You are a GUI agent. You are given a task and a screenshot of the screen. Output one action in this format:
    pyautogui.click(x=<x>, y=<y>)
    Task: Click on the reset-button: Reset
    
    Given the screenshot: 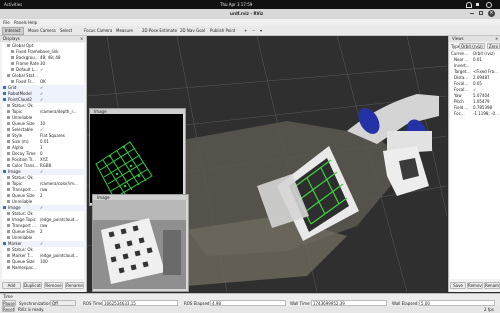 What is the action you would take?
    pyautogui.click(x=8, y=309)
    